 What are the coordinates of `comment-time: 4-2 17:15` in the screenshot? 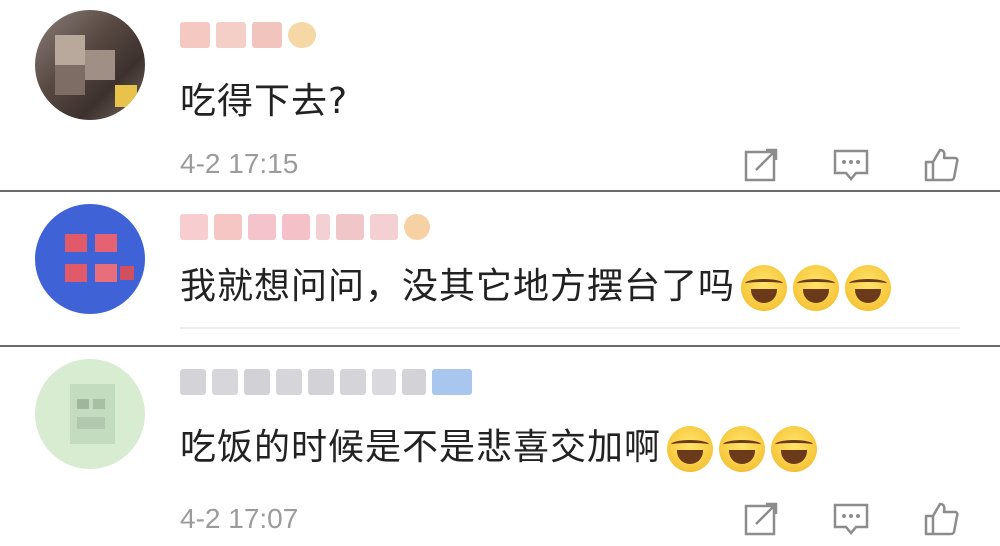 It's located at (239, 163).